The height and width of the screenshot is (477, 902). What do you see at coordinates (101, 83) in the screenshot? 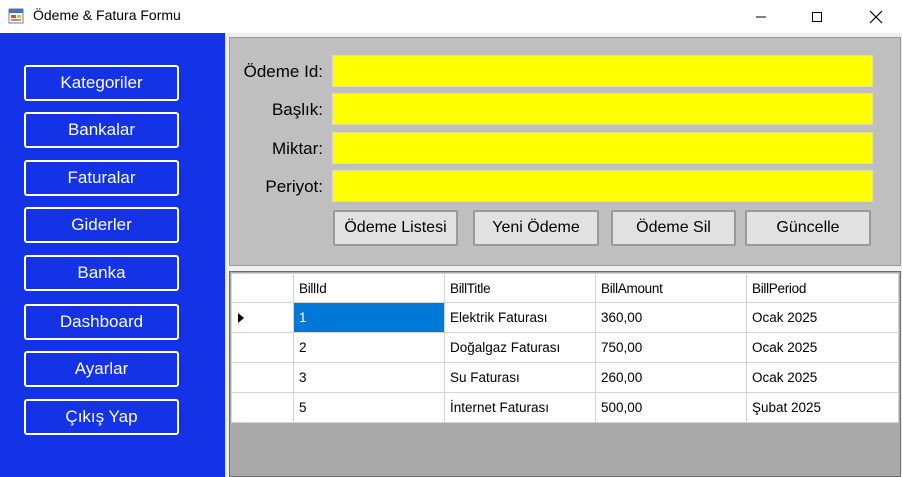
I see `sidebar-button-kategoriler: Kategoriler` at bounding box center [101, 83].